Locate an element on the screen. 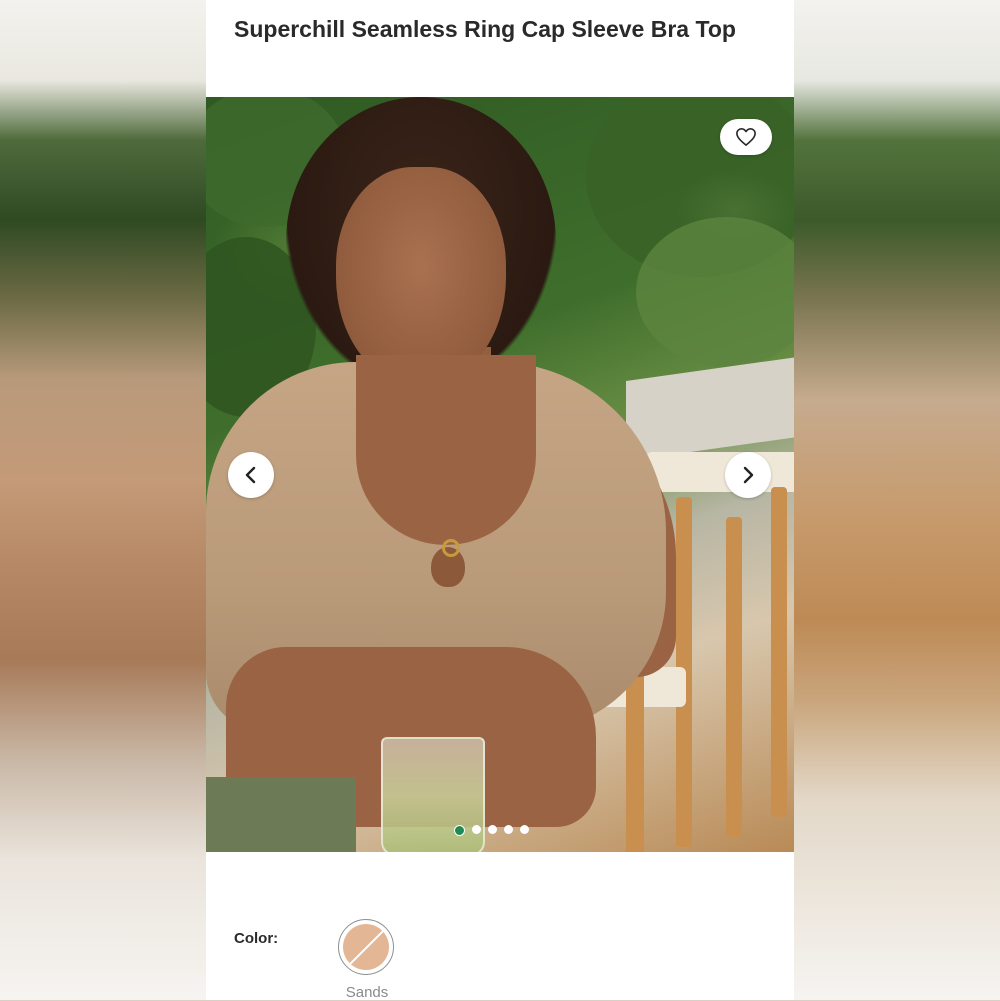  heart-icon is located at coordinates (746, 137).